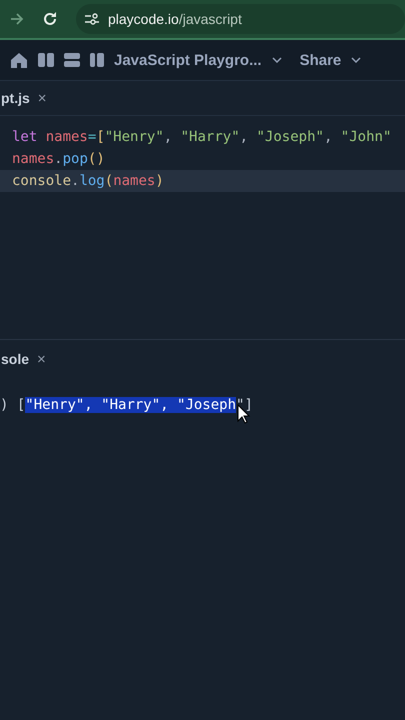 The height and width of the screenshot is (720, 405). Describe the element at coordinates (72, 60) in the screenshot. I see `split-rows-icon` at that location.